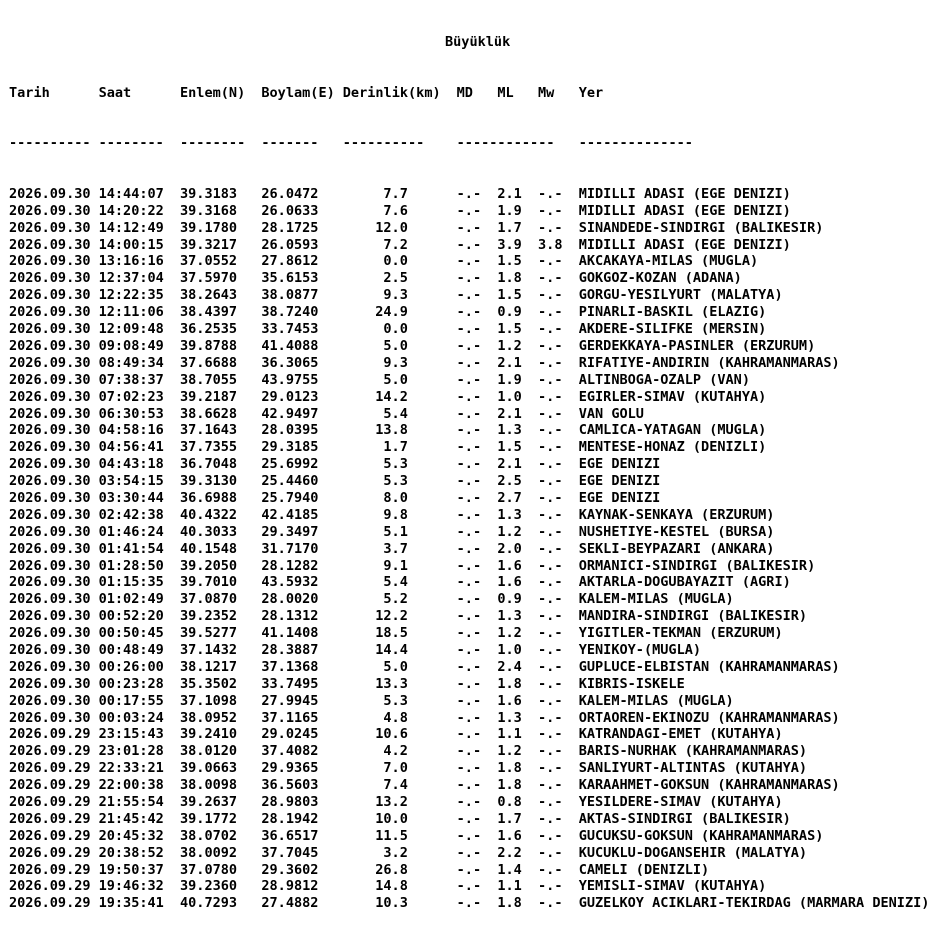  I want to click on place-cell: YIGITLER-TEKMAN (ERZURUM), so click(680, 633).